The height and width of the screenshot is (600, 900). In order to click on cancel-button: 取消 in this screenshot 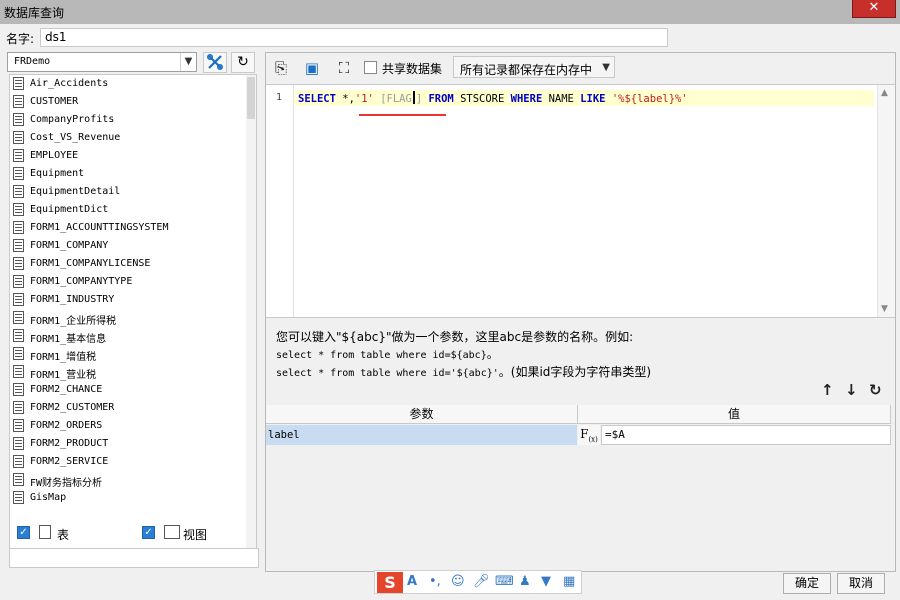, I will do `click(861, 583)`.